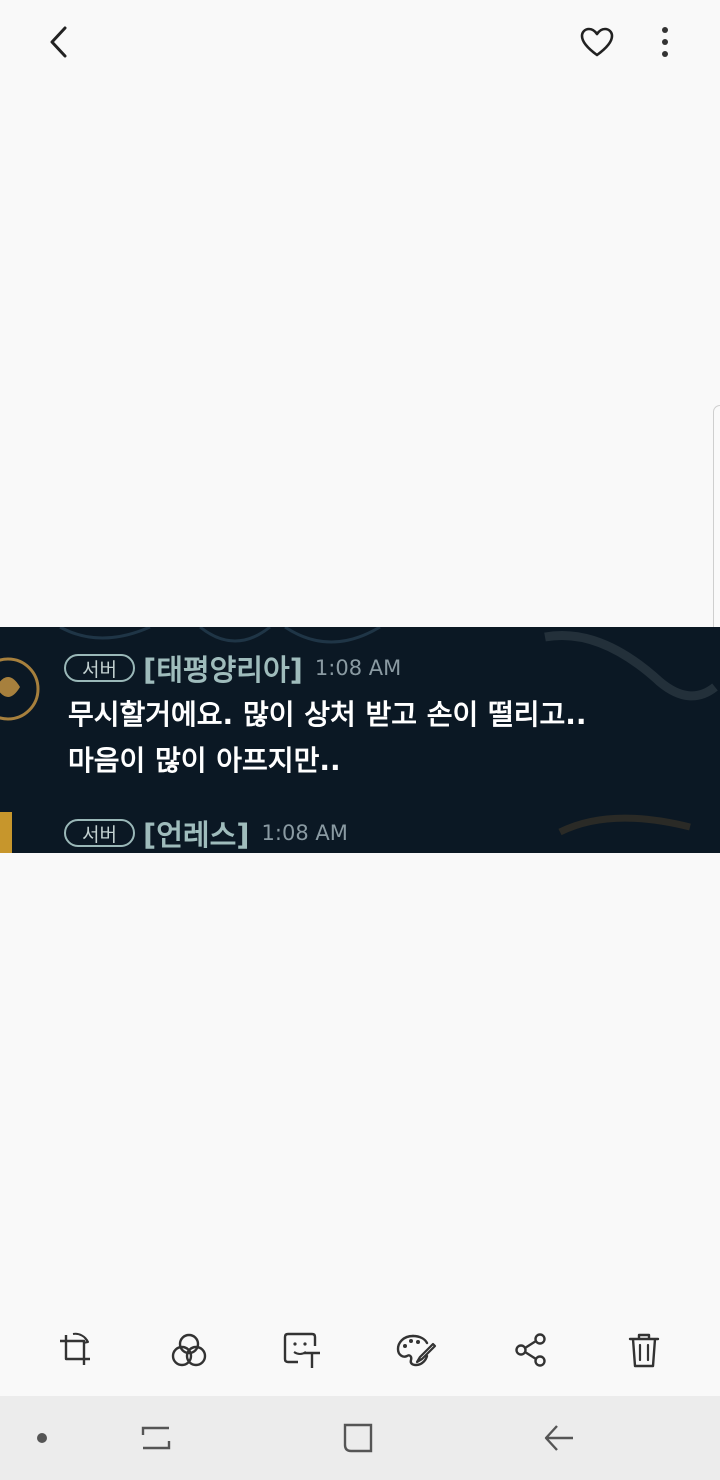 The height and width of the screenshot is (1480, 720). I want to click on recents-button, so click(156, 1438).